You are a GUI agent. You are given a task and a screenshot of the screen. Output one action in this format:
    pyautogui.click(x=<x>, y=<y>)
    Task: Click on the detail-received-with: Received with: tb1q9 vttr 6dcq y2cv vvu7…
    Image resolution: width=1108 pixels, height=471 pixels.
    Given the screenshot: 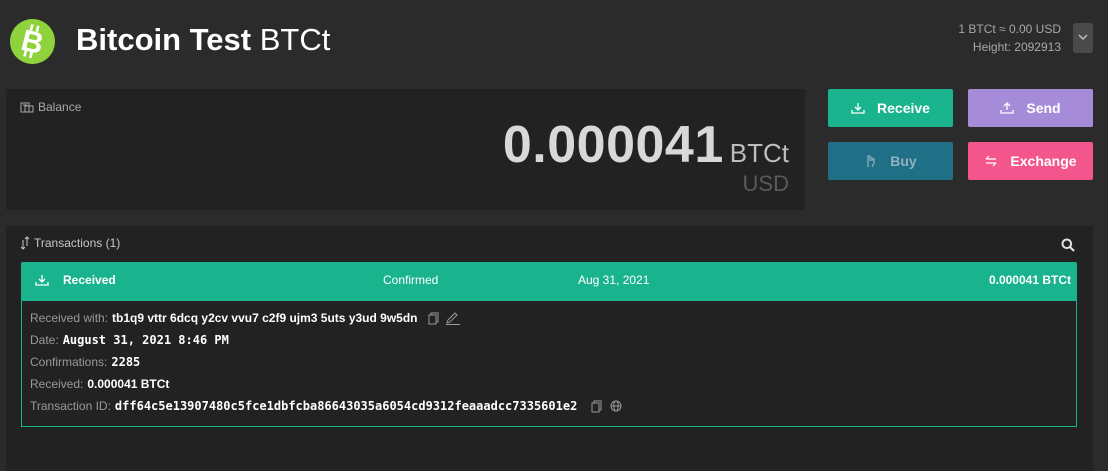 What is the action you would take?
    pyautogui.click(x=245, y=318)
    